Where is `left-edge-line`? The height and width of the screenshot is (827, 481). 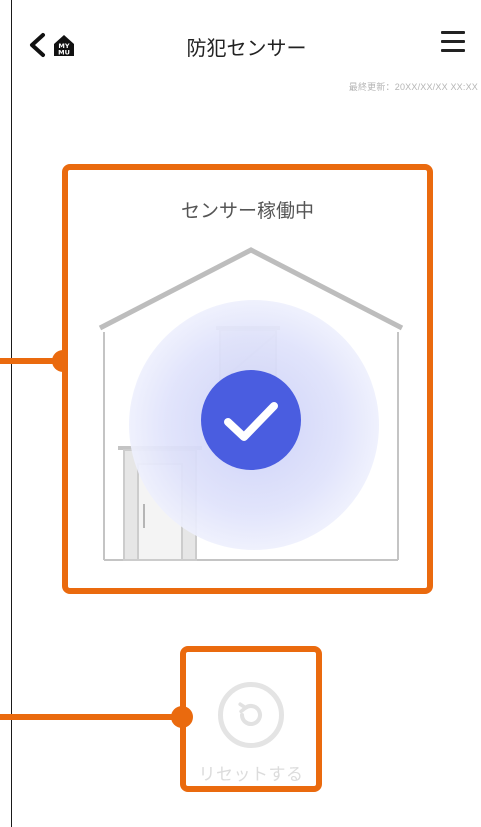 left-edge-line is located at coordinates (11, 413).